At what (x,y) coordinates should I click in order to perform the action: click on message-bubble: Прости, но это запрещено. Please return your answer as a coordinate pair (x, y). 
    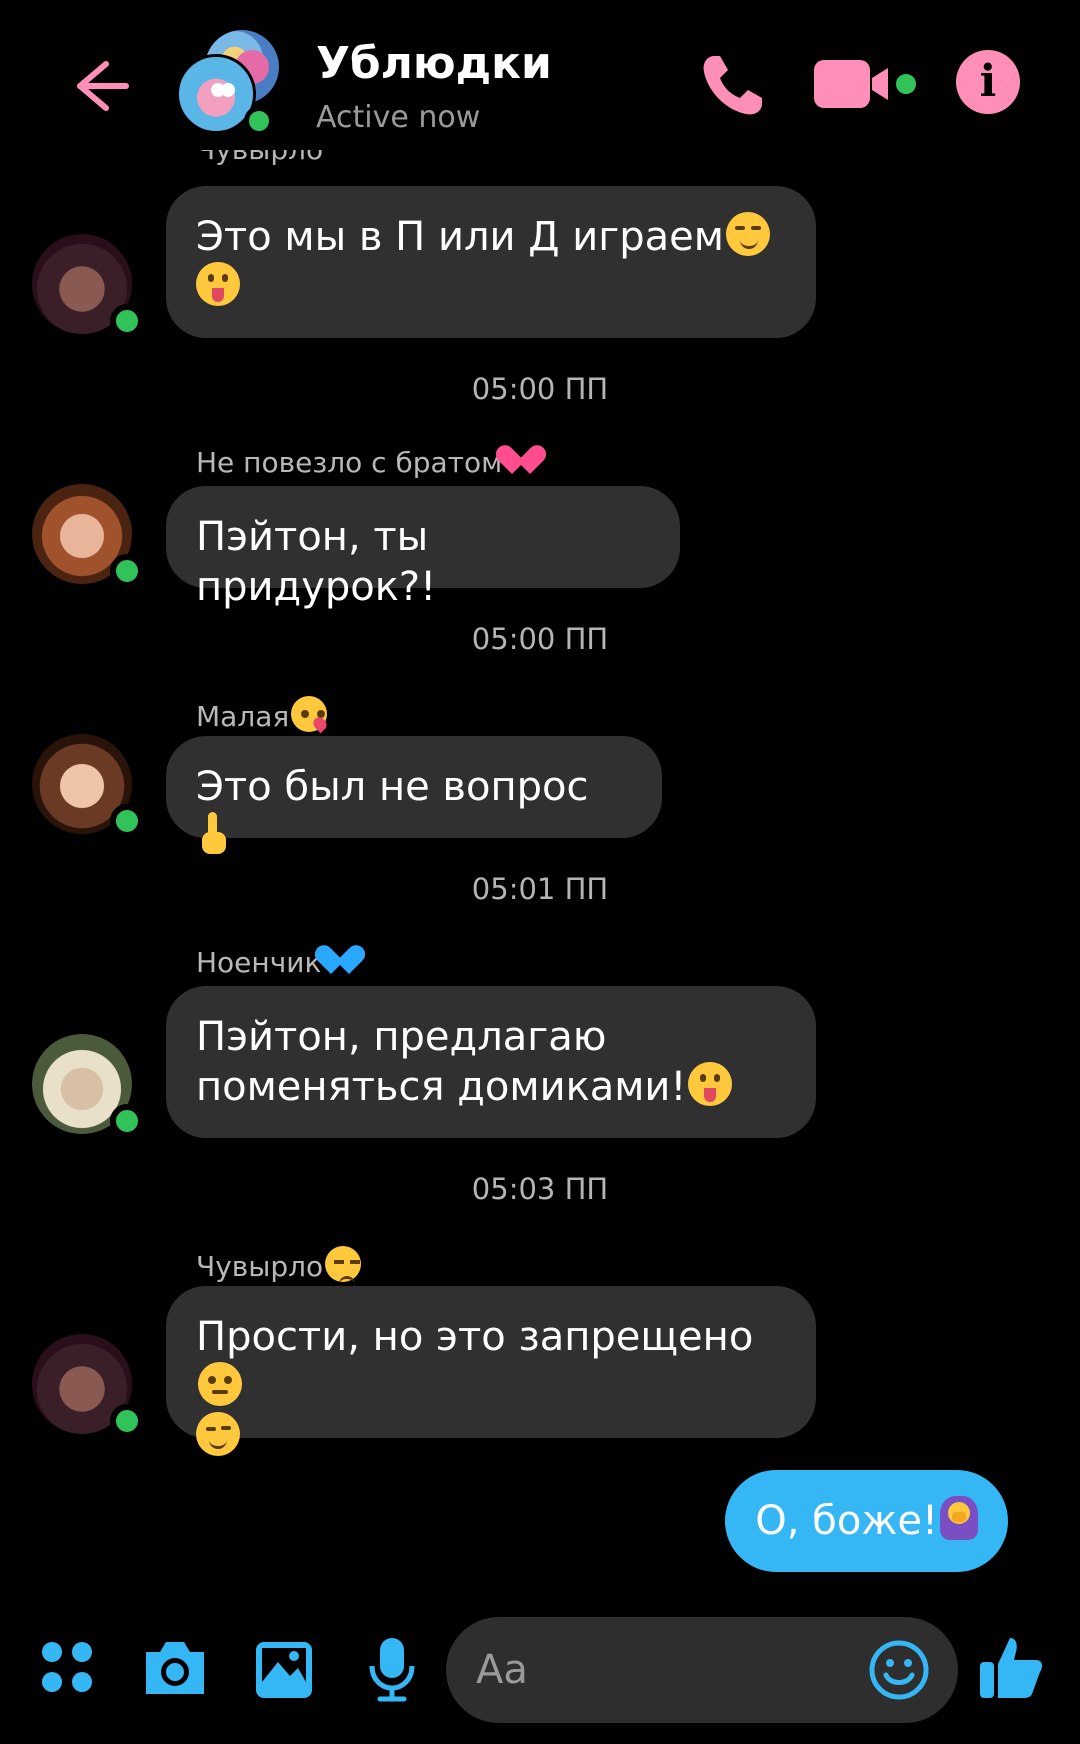
    Looking at the image, I should click on (491, 1371).